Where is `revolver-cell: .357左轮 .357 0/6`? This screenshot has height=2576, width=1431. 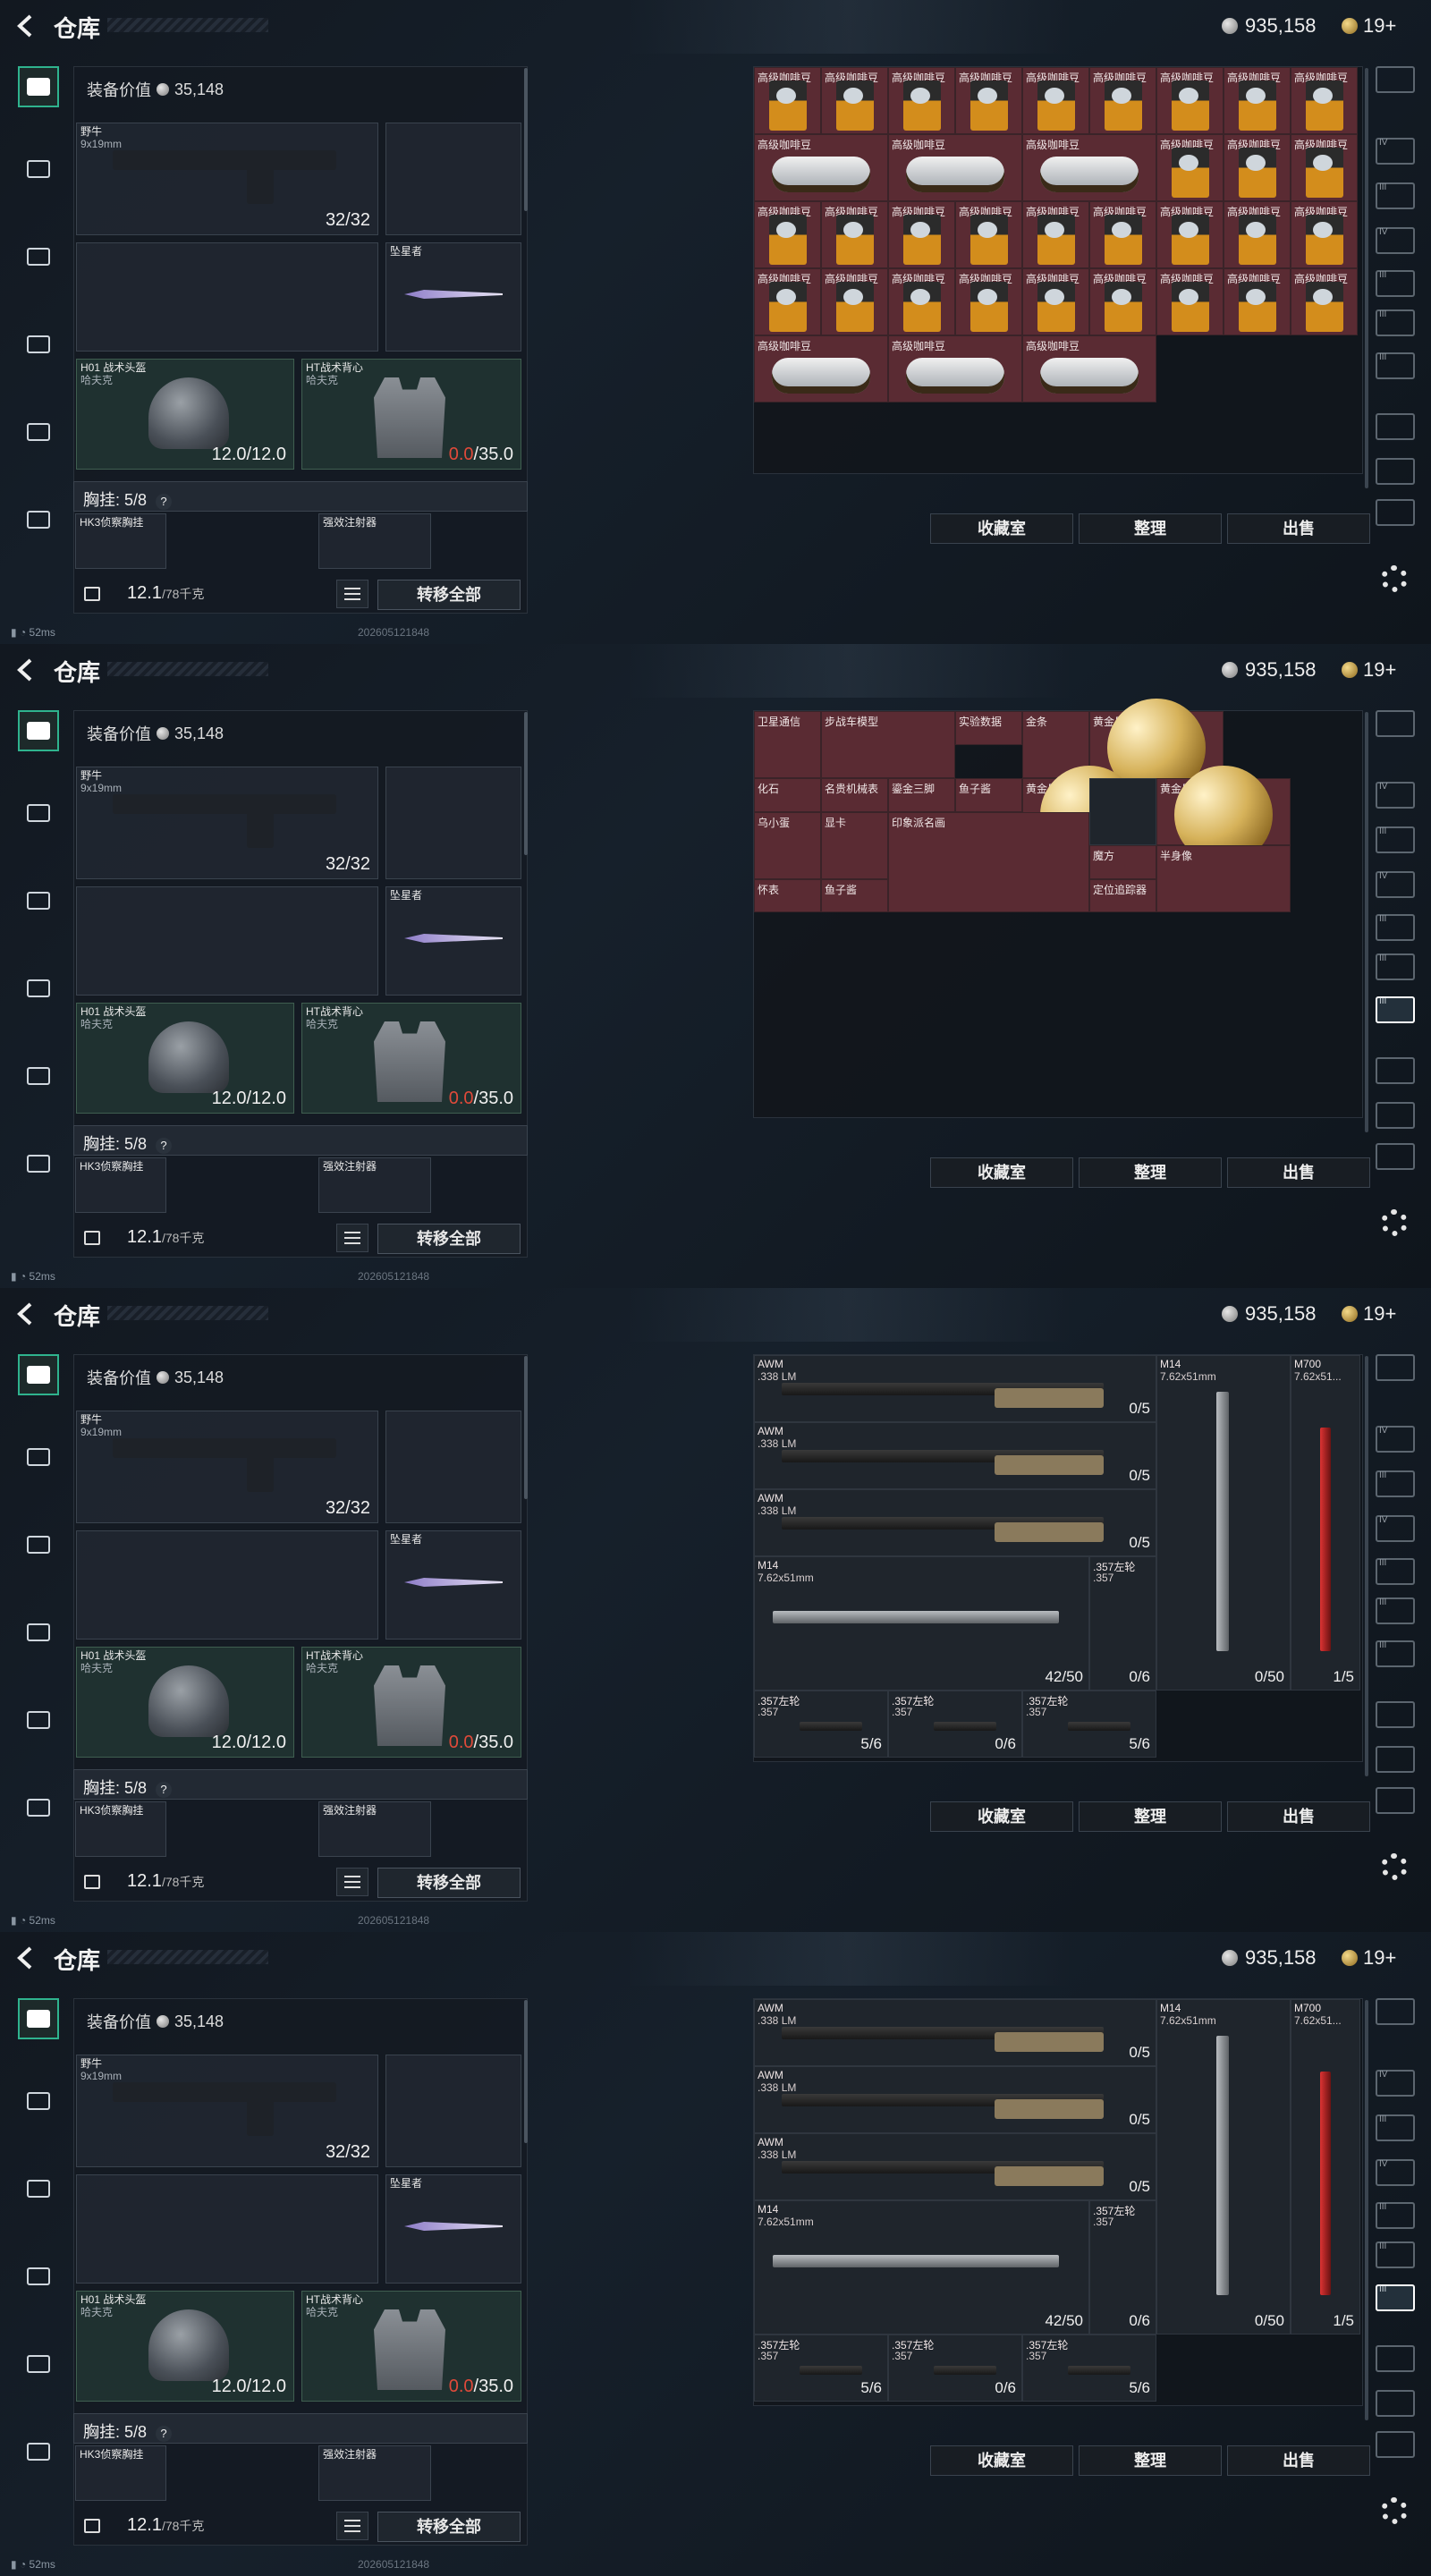
revolver-cell: .357左轮 .357 0/6 is located at coordinates (955, 1724).